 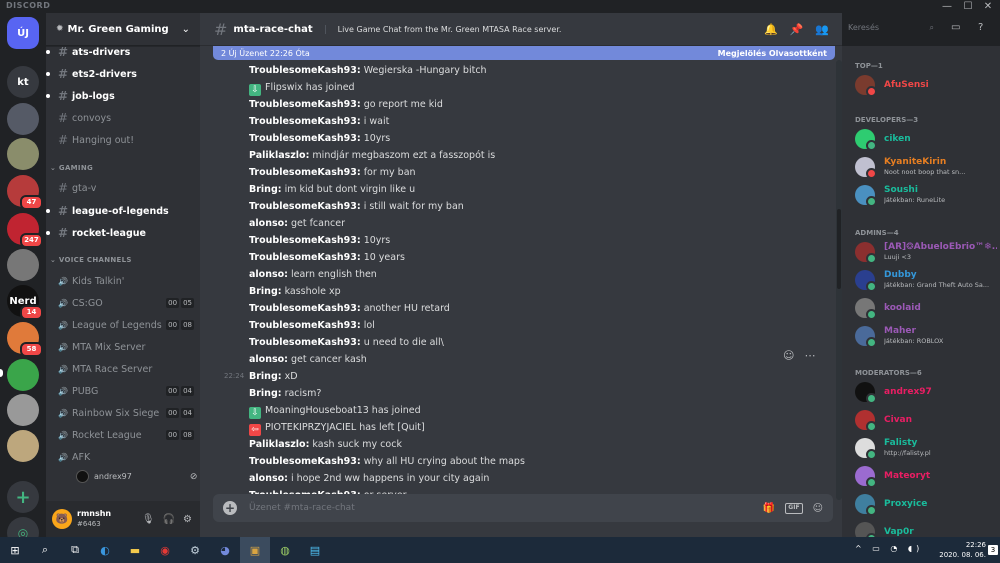 I want to click on text-channel-convoys: # convoys, so click(x=123, y=118).